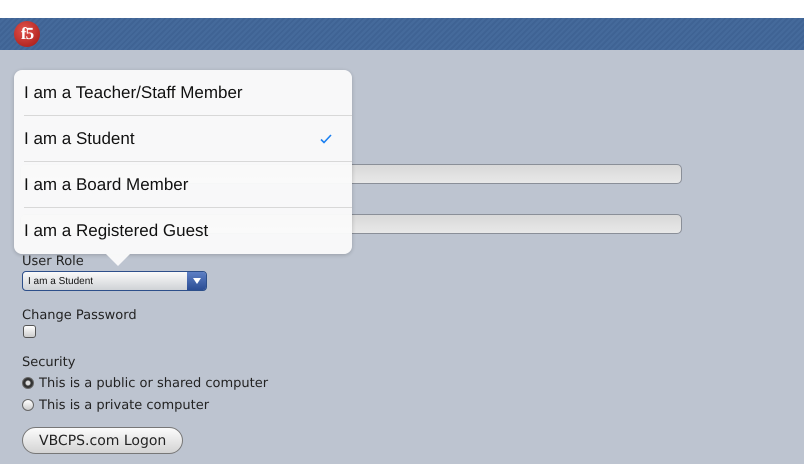 The height and width of the screenshot is (464, 804). Describe the element at coordinates (53, 261) in the screenshot. I see `field-label: User Role` at that location.